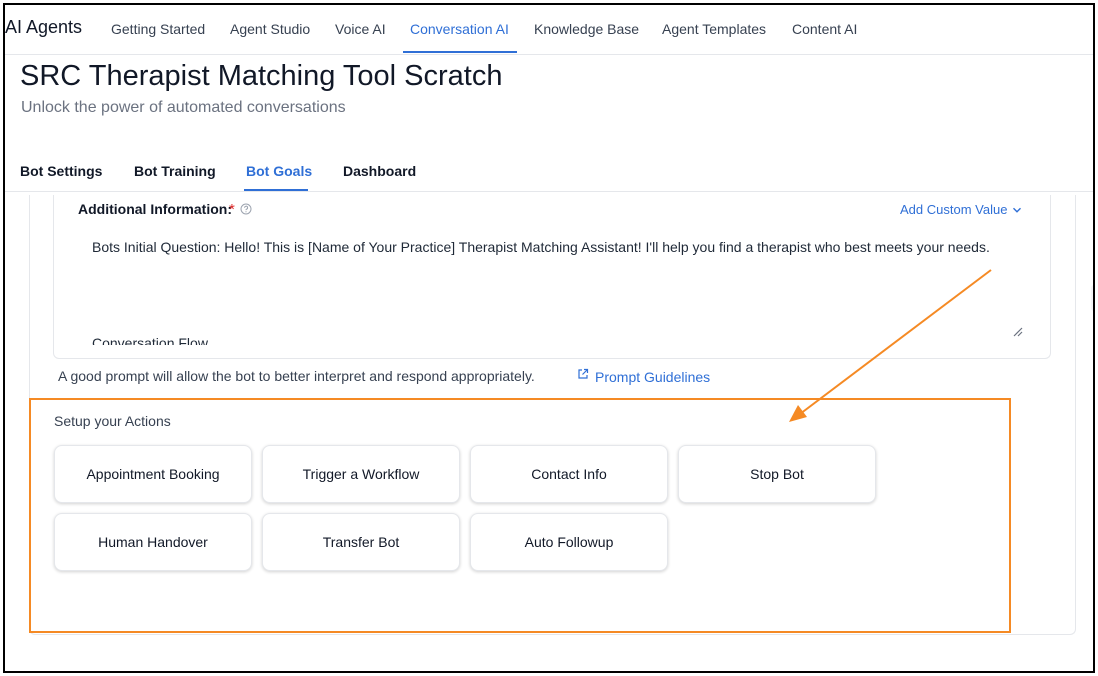 This screenshot has width=1098, height=676. I want to click on textarea-clipped-line: Conversation Flow, so click(192, 338).